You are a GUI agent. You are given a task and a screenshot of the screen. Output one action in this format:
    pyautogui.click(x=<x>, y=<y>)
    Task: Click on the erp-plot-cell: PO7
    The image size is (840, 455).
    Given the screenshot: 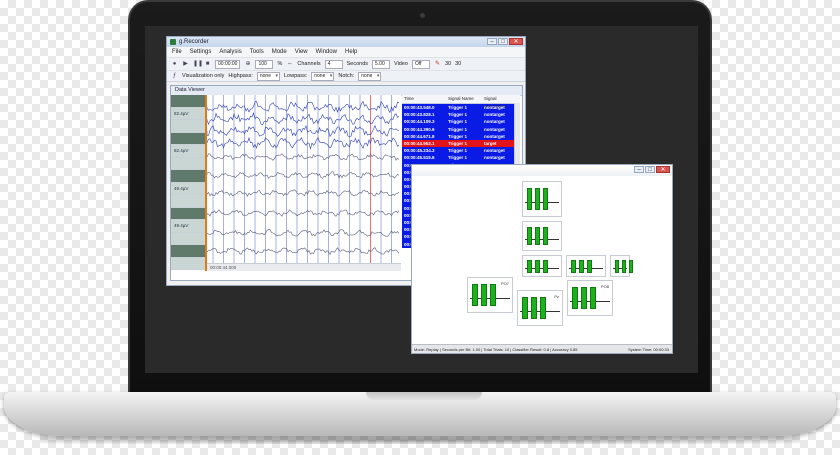 What is the action you would take?
    pyautogui.click(x=490, y=295)
    